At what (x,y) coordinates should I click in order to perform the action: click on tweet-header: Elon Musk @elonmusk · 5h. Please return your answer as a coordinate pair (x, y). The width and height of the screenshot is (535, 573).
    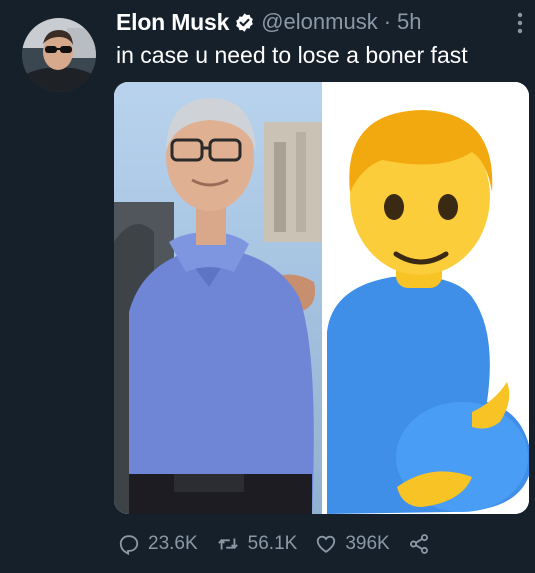
    Looking at the image, I should click on (320, 22).